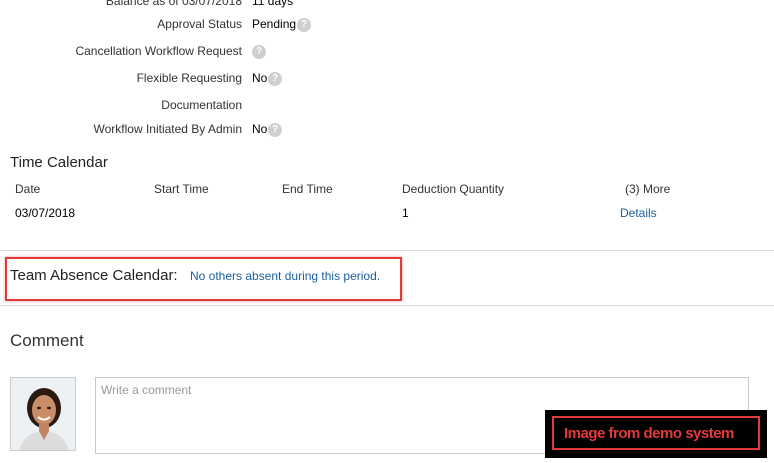 This screenshot has height=463, width=774. What do you see at coordinates (181, 189) in the screenshot?
I see `column-header-start-time: Start Time` at bounding box center [181, 189].